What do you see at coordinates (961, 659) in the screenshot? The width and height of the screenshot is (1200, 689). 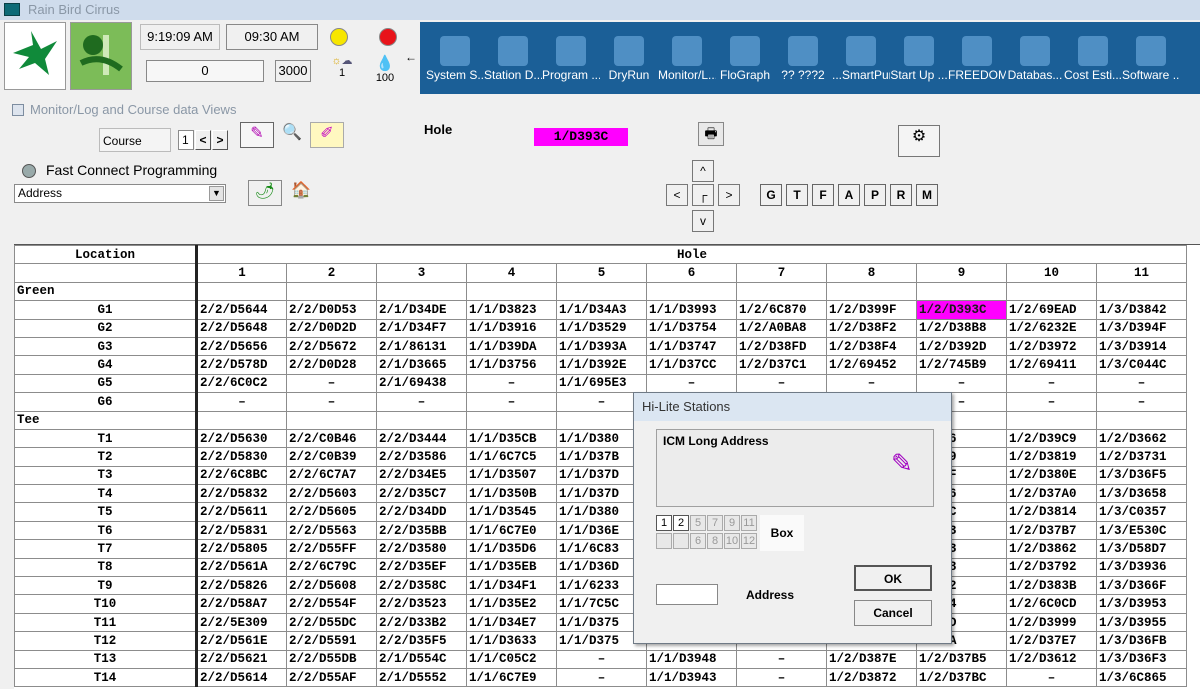 I see `station-cell: 1/2/D37B5` at bounding box center [961, 659].